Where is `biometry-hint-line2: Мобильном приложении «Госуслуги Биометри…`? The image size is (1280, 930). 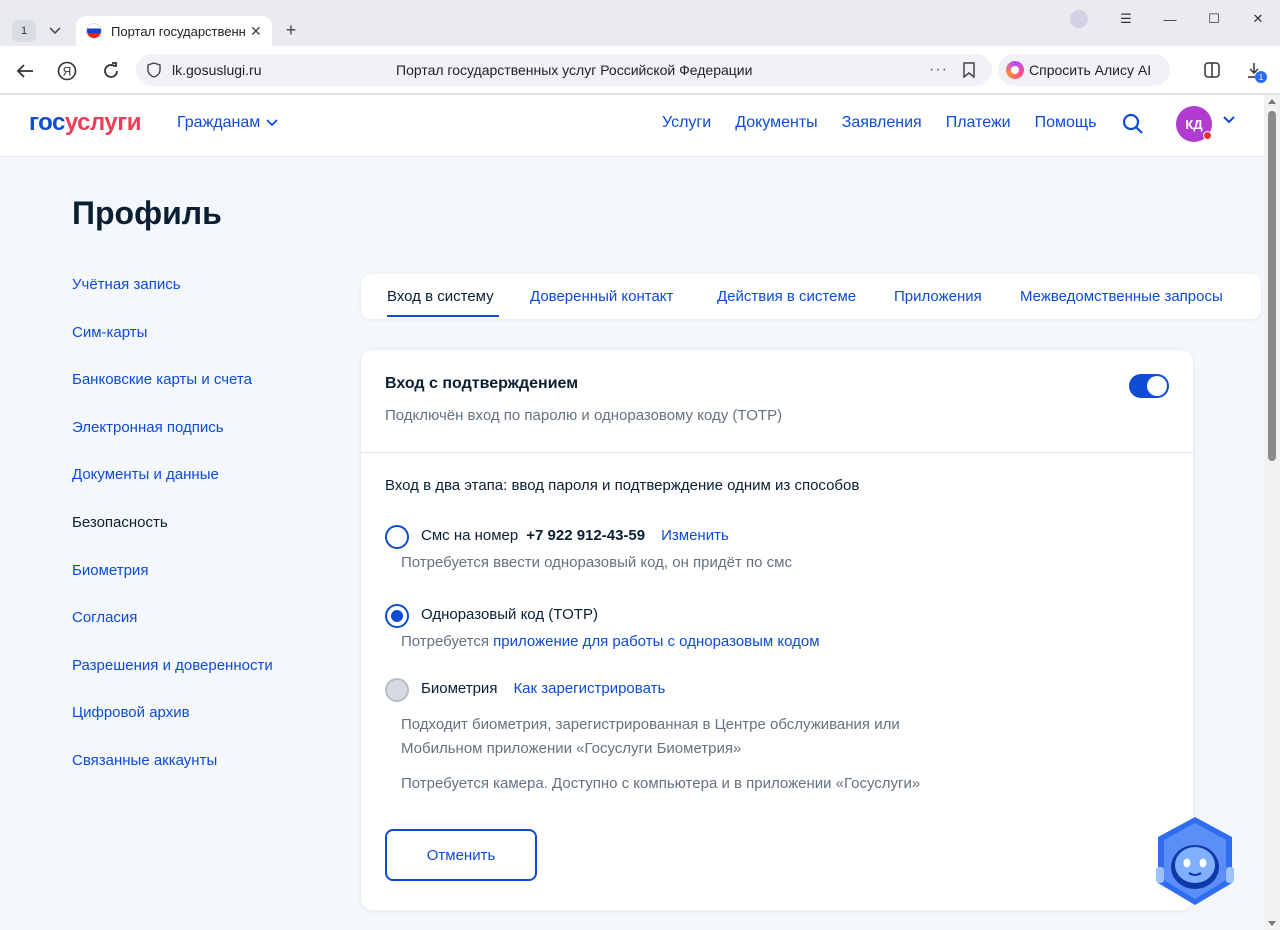
biometry-hint-line2: Мобильном приложении «Госуслуги Биометри… is located at coordinates (571, 748).